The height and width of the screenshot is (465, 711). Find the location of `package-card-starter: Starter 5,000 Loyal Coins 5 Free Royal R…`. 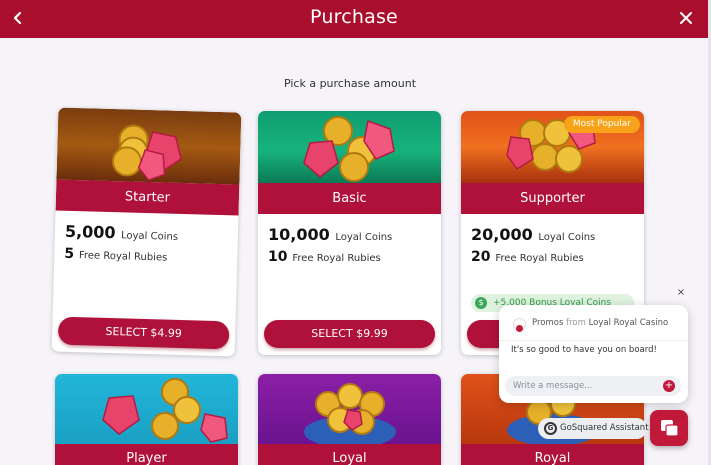

package-card-starter: Starter 5,000 Loyal Coins 5 Free Royal R… is located at coordinates (146, 232).